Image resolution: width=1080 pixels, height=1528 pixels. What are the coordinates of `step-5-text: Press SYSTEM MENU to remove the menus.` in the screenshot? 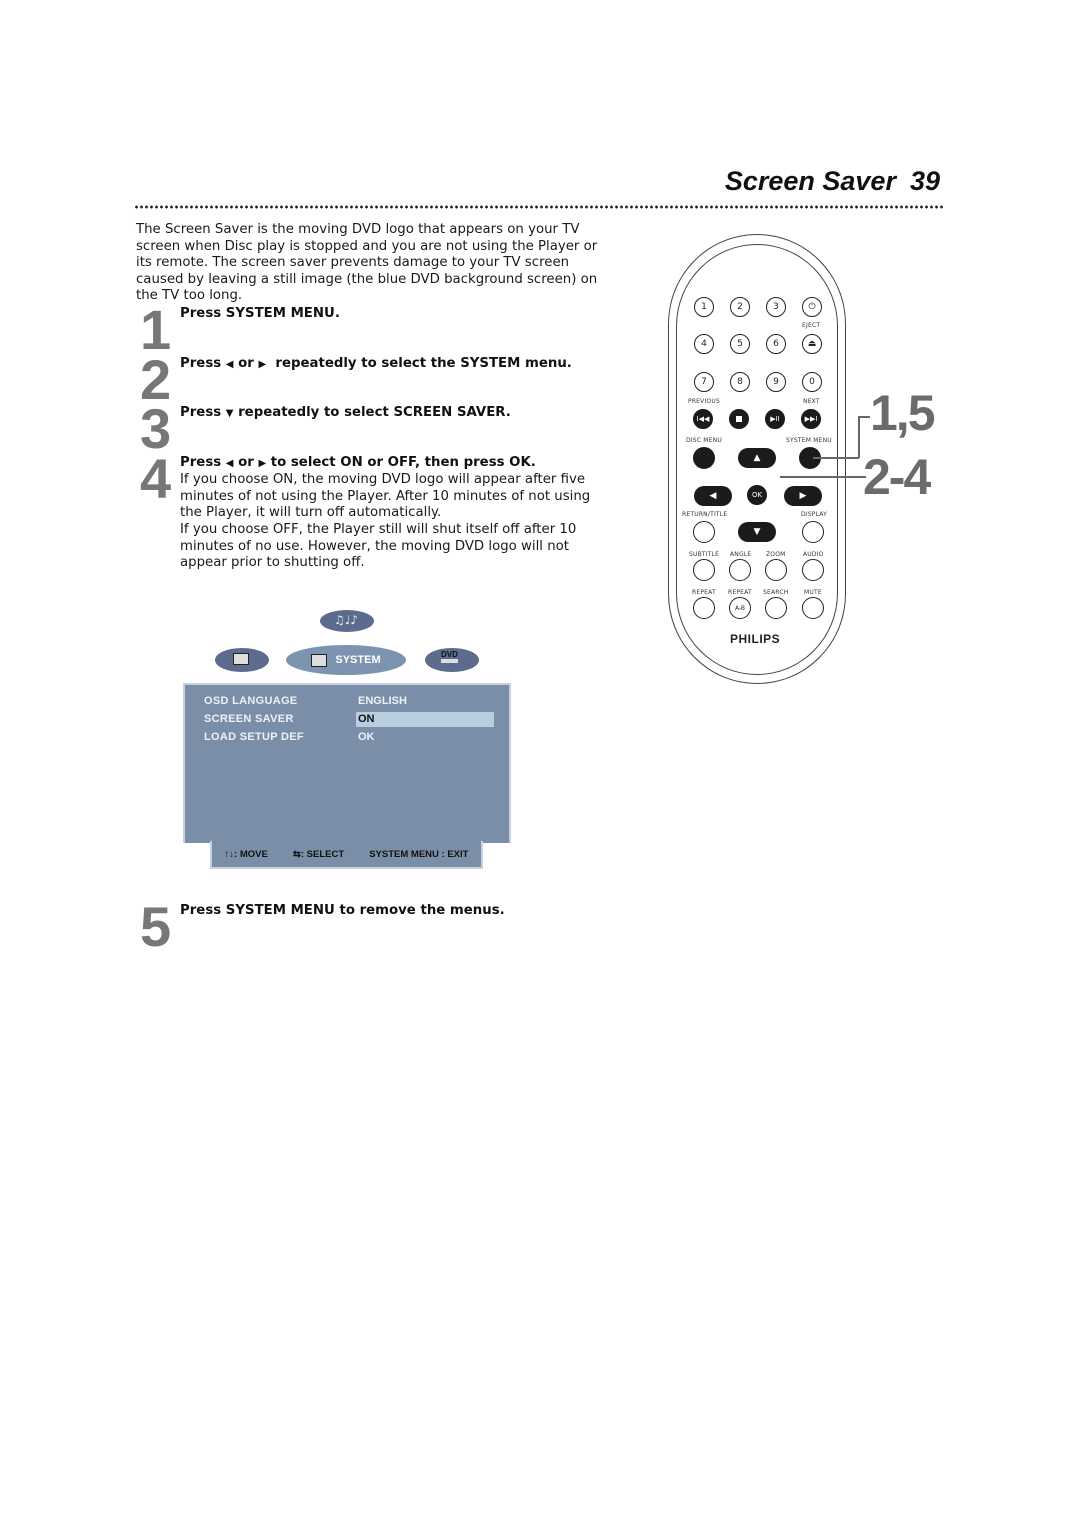 It's located at (342, 911).